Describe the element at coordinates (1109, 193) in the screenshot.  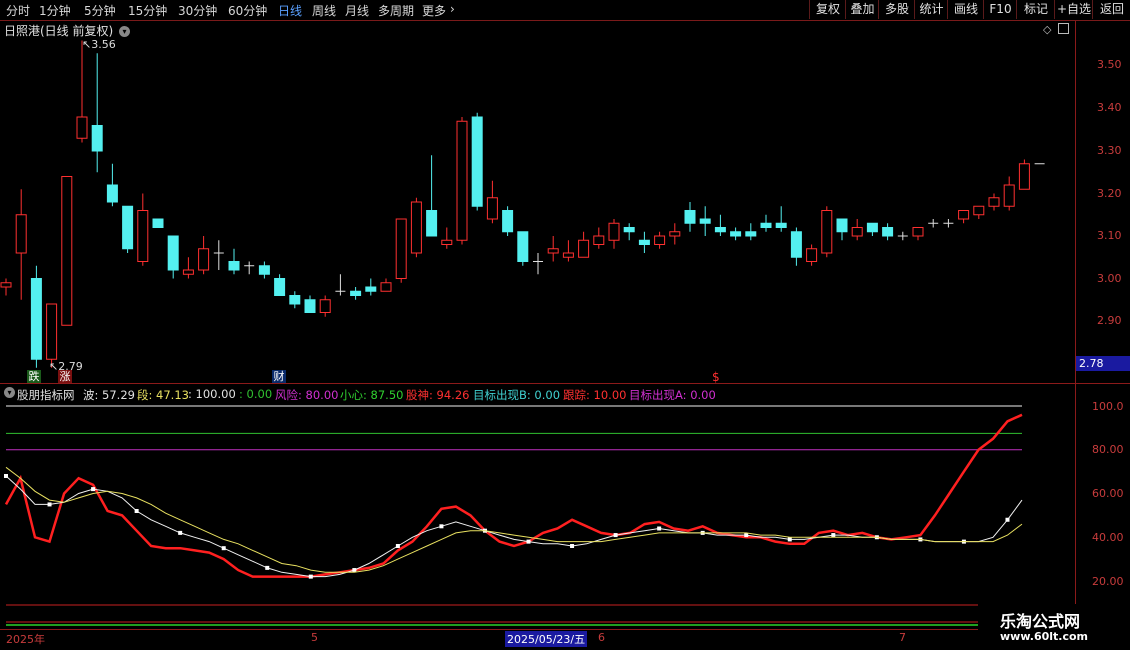
I see `price-tick-label: 3.20` at that location.